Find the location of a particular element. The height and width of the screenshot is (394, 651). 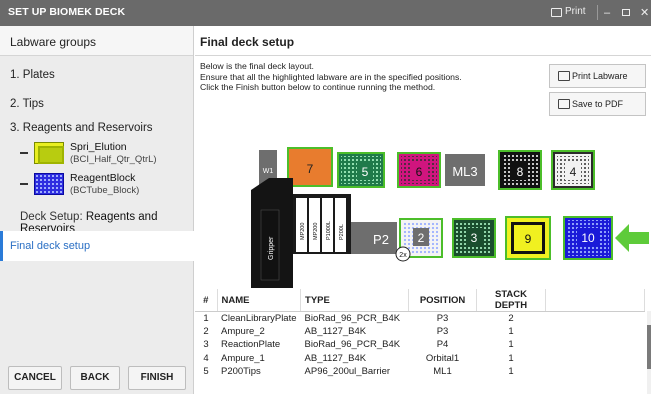

p2-label: P2 is located at coordinates (381, 239).